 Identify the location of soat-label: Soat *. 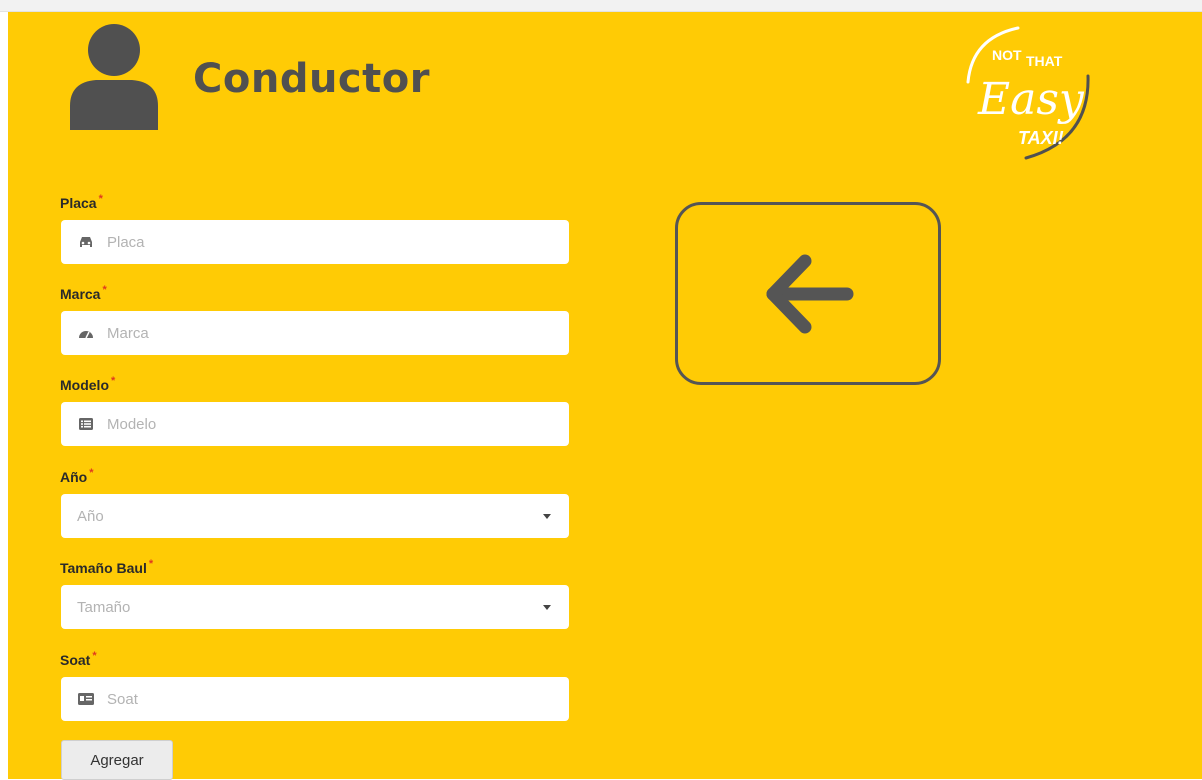
(78, 659).